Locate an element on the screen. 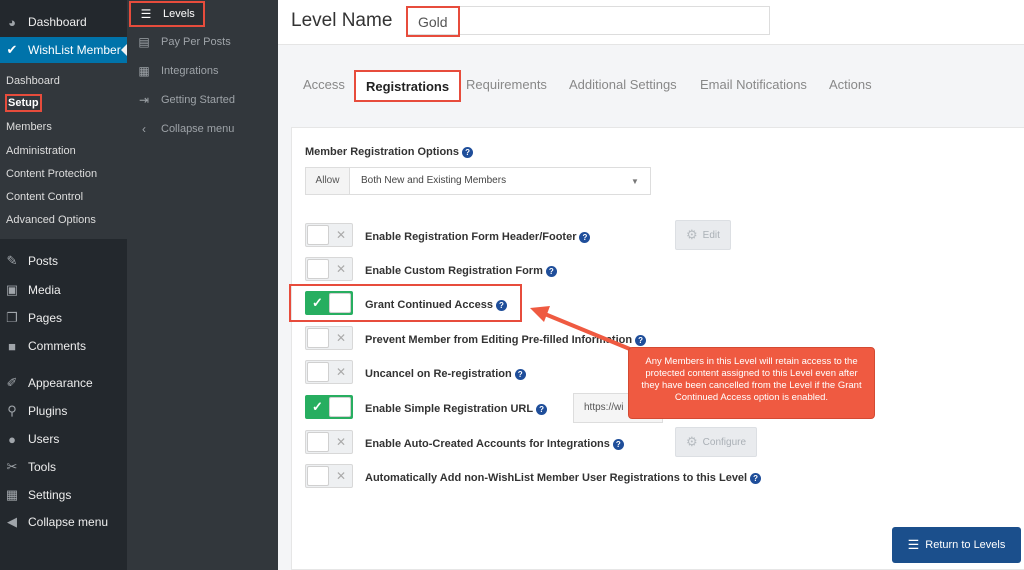 The height and width of the screenshot is (570, 1024). toggle-simple-registration-url: ✓ is located at coordinates (329, 407).